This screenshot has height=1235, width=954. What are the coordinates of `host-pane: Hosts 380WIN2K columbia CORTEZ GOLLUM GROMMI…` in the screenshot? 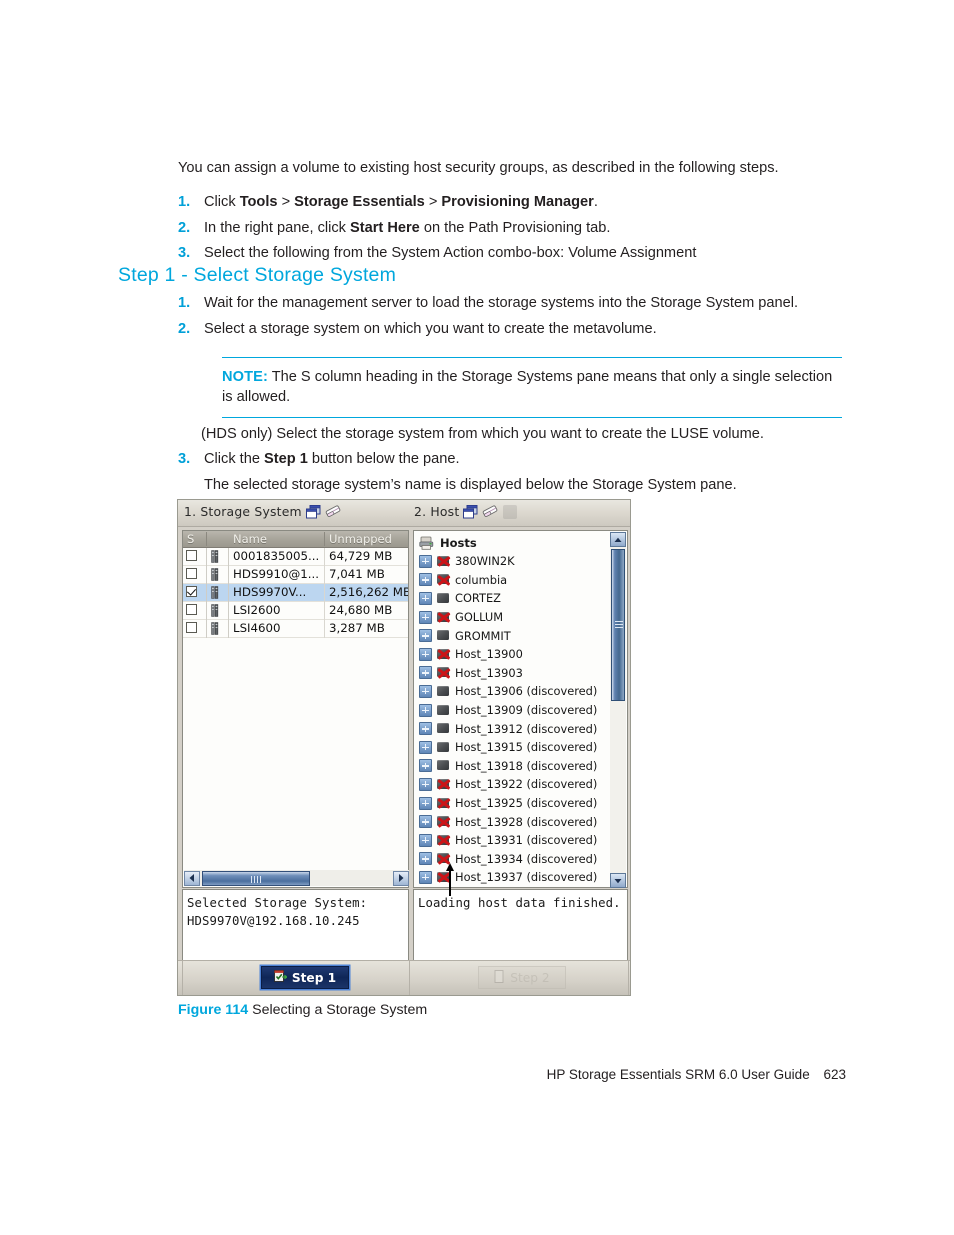 It's located at (520, 709).